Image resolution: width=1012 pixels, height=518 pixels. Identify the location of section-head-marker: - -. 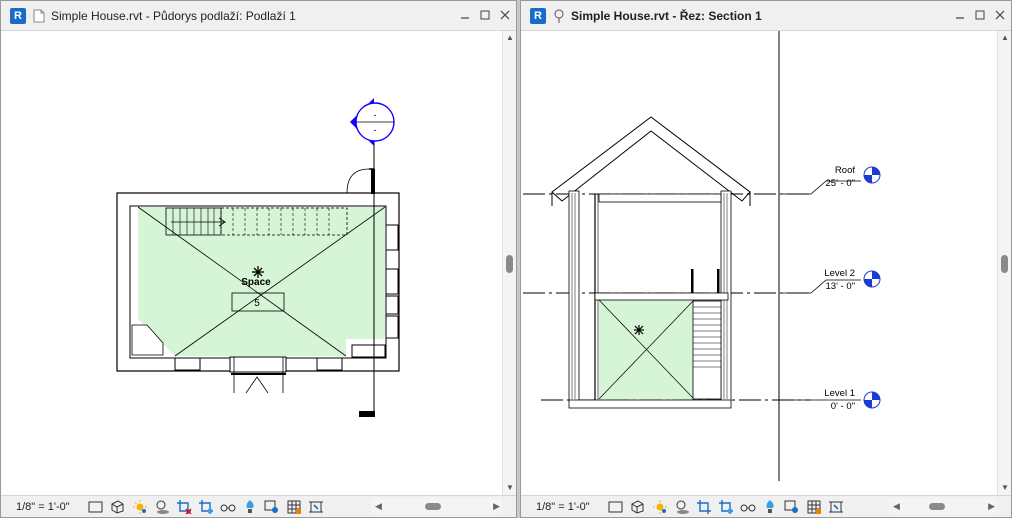
(372, 122).